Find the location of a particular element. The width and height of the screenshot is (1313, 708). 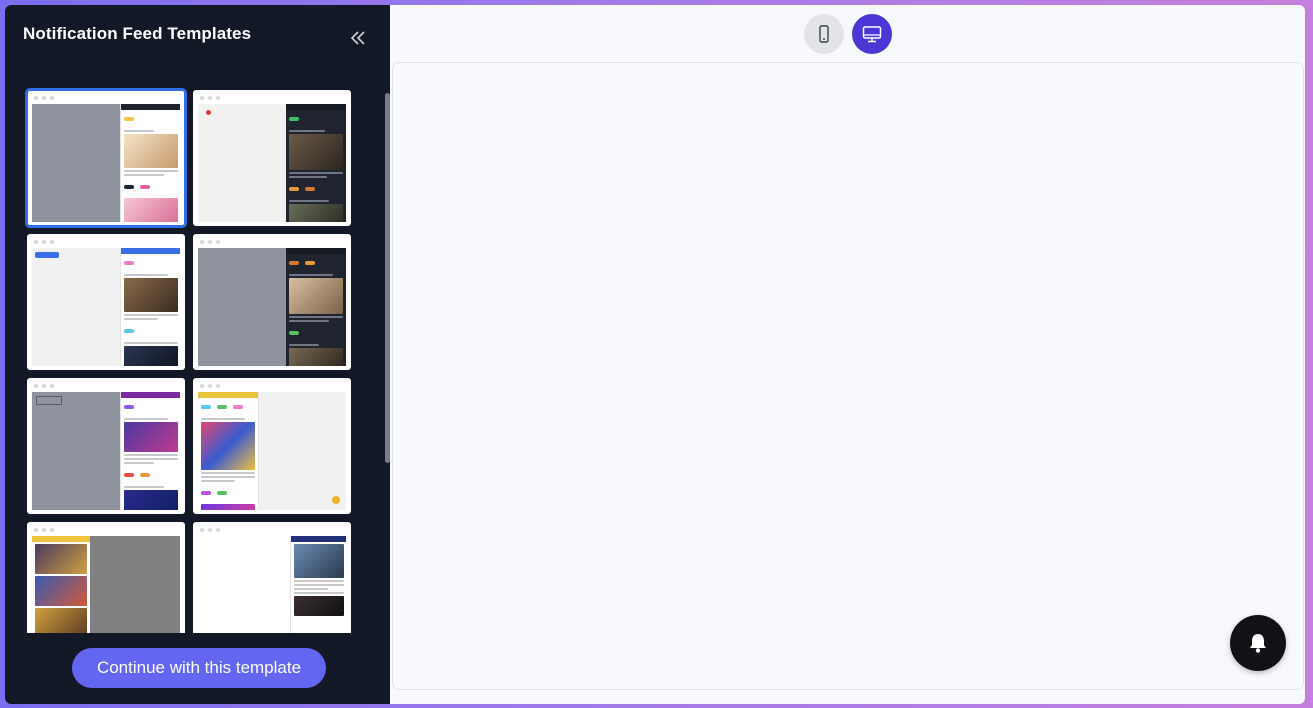

desktop-view-button is located at coordinates (872, 34).